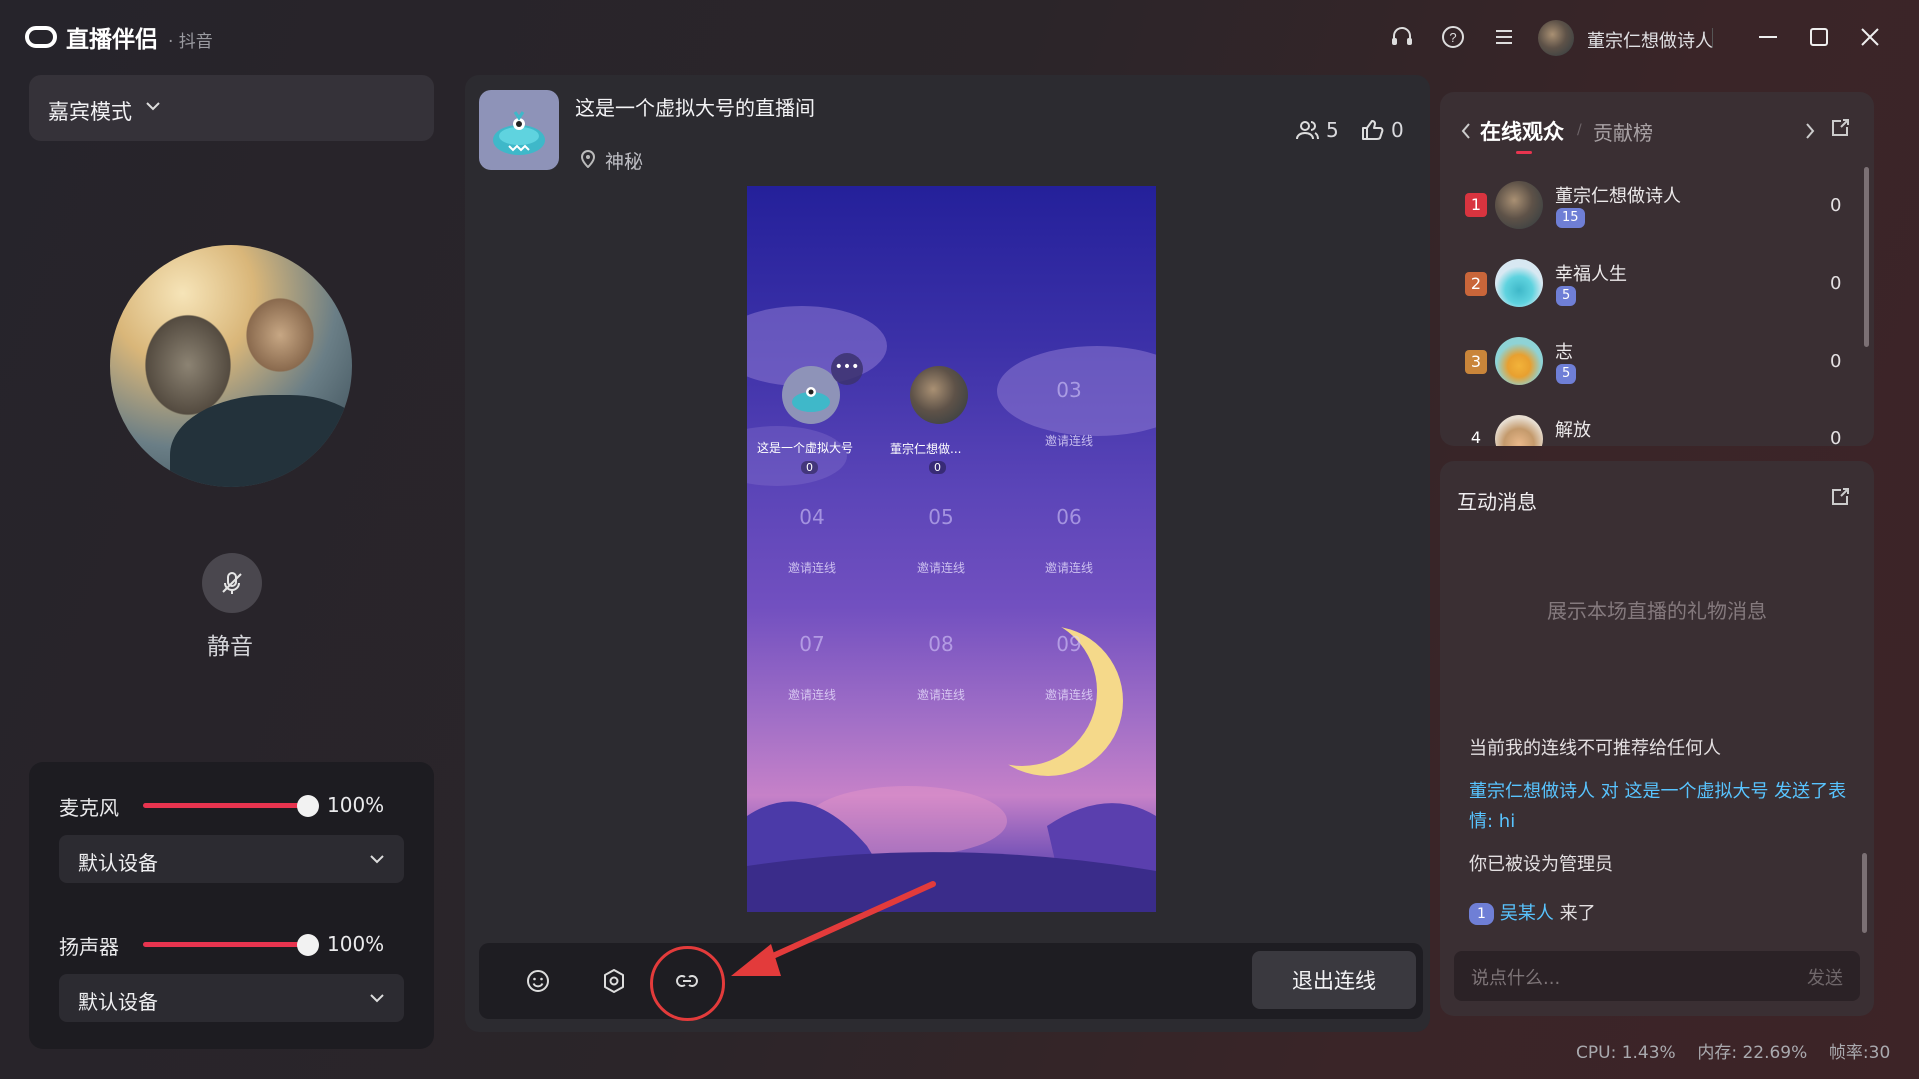 This screenshot has width=1919, height=1079. I want to click on speaker-volume-knob, so click(308, 945).